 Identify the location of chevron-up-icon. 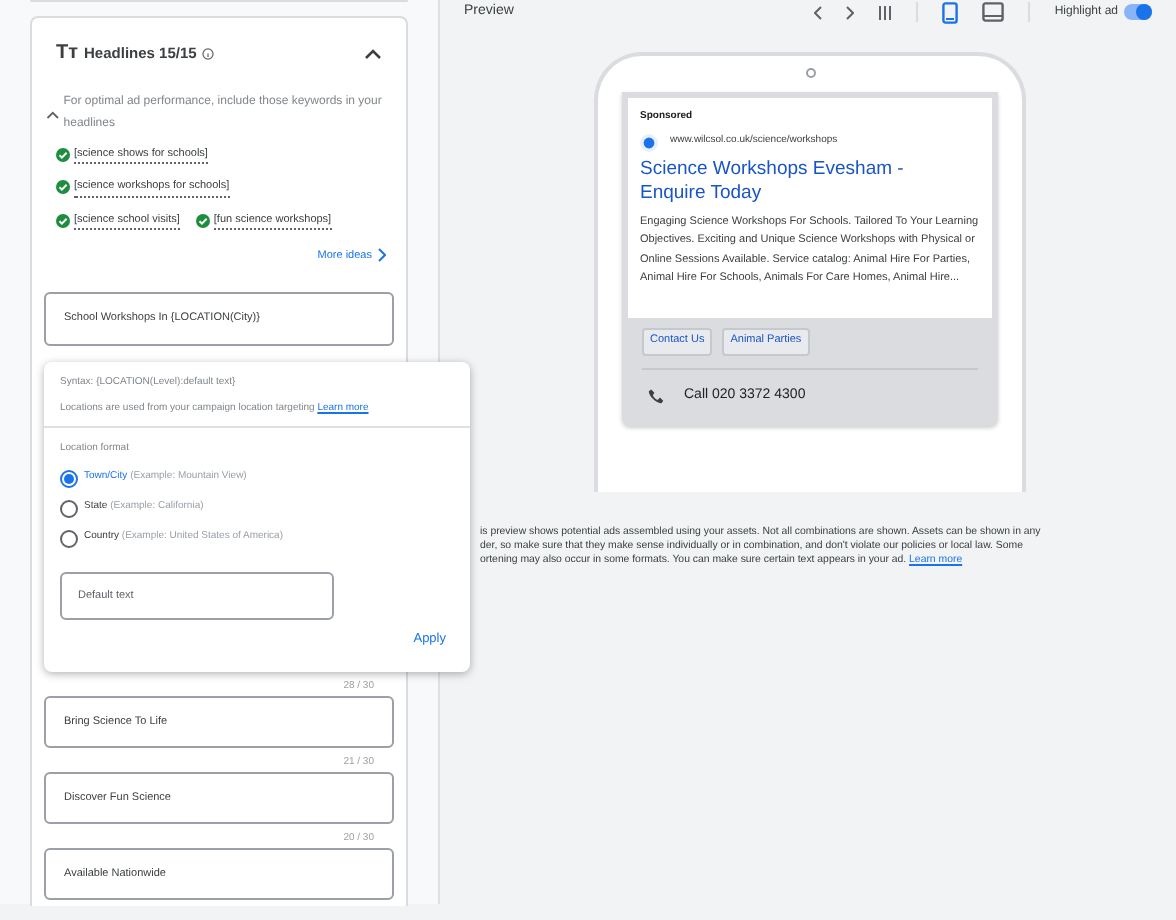
(53, 114).